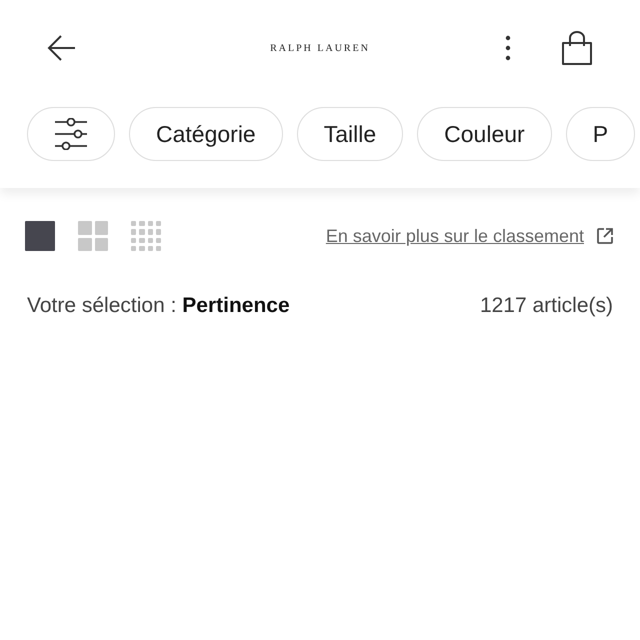 This screenshot has width=640, height=640. I want to click on brand-logo: RALPH LAUREN, so click(320, 48).